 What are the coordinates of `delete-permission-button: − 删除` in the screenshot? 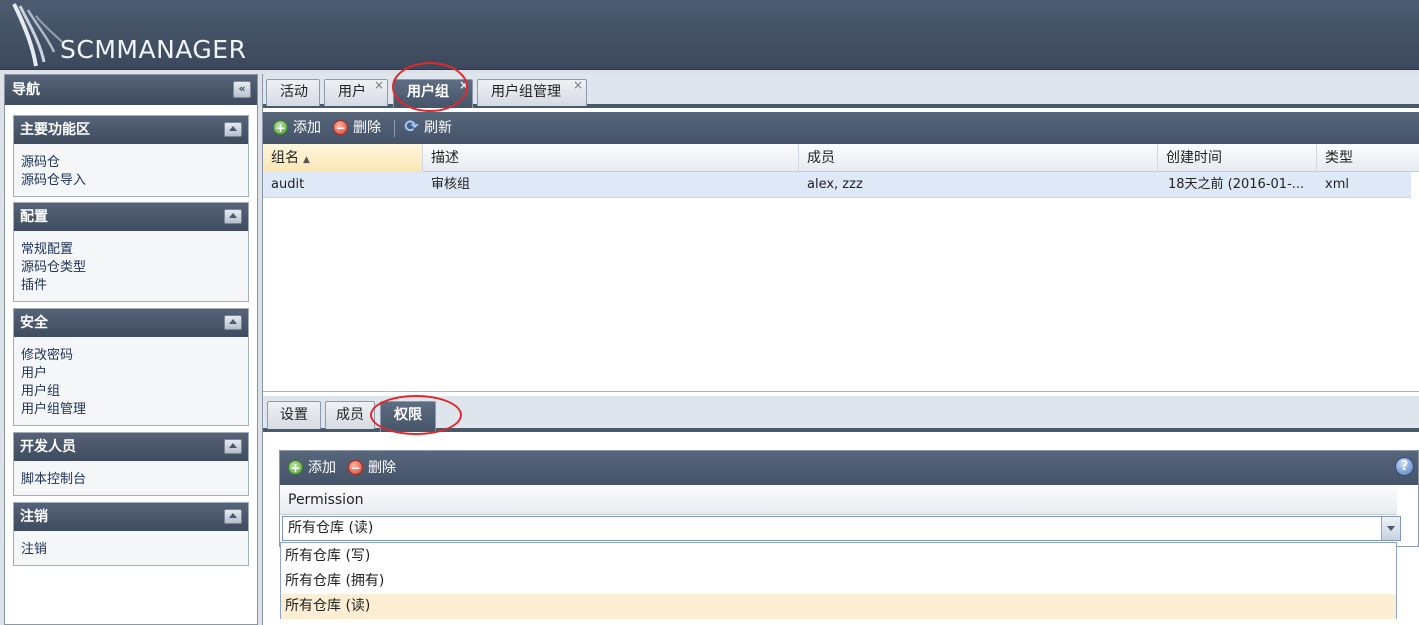 It's located at (372, 468).